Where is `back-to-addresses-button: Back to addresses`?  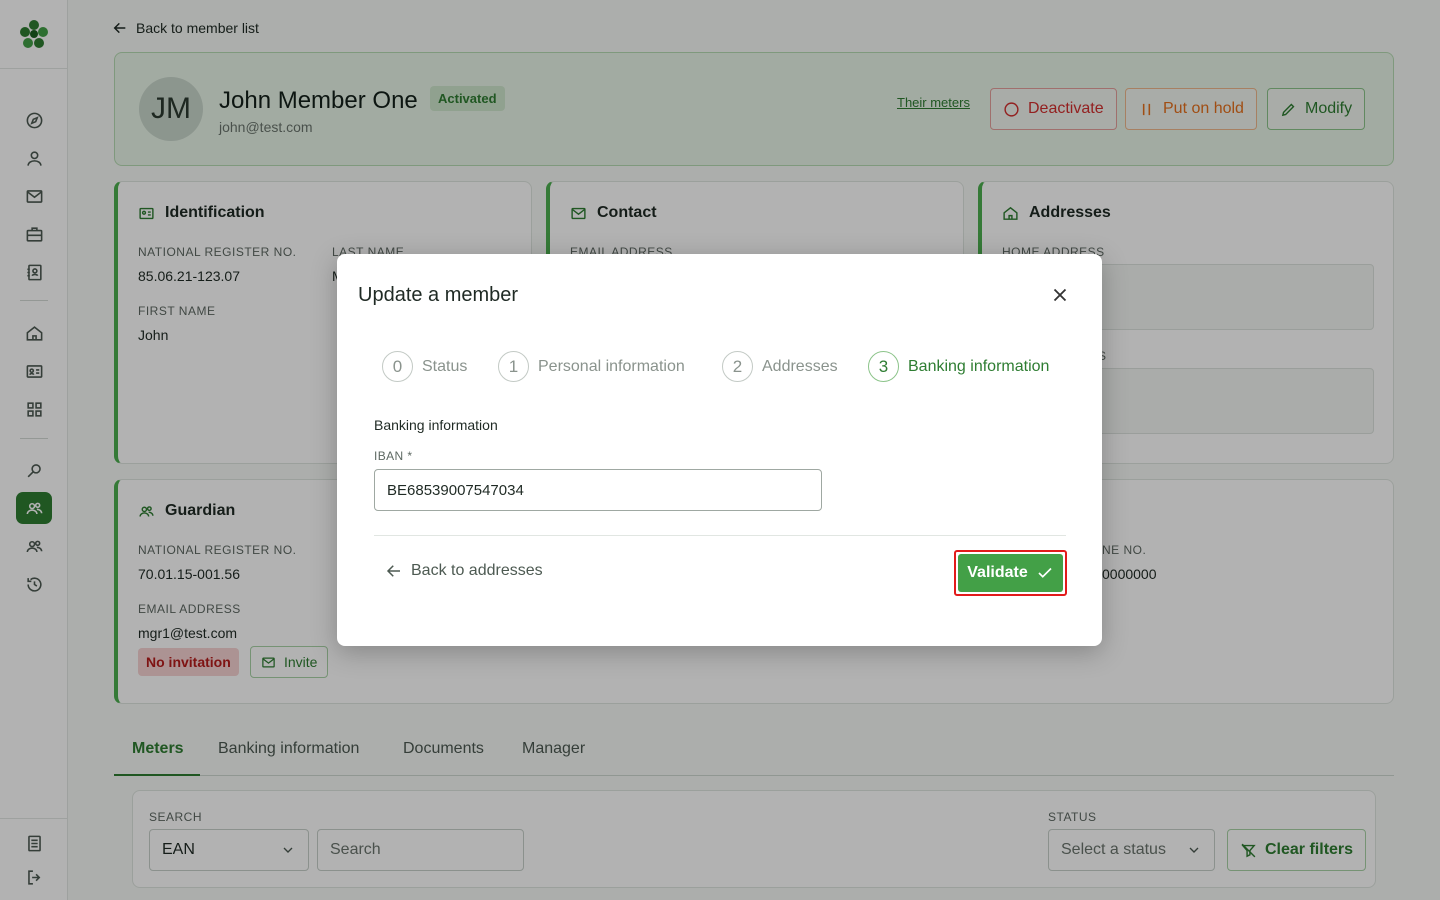 back-to-addresses-button: Back to addresses is located at coordinates (464, 571).